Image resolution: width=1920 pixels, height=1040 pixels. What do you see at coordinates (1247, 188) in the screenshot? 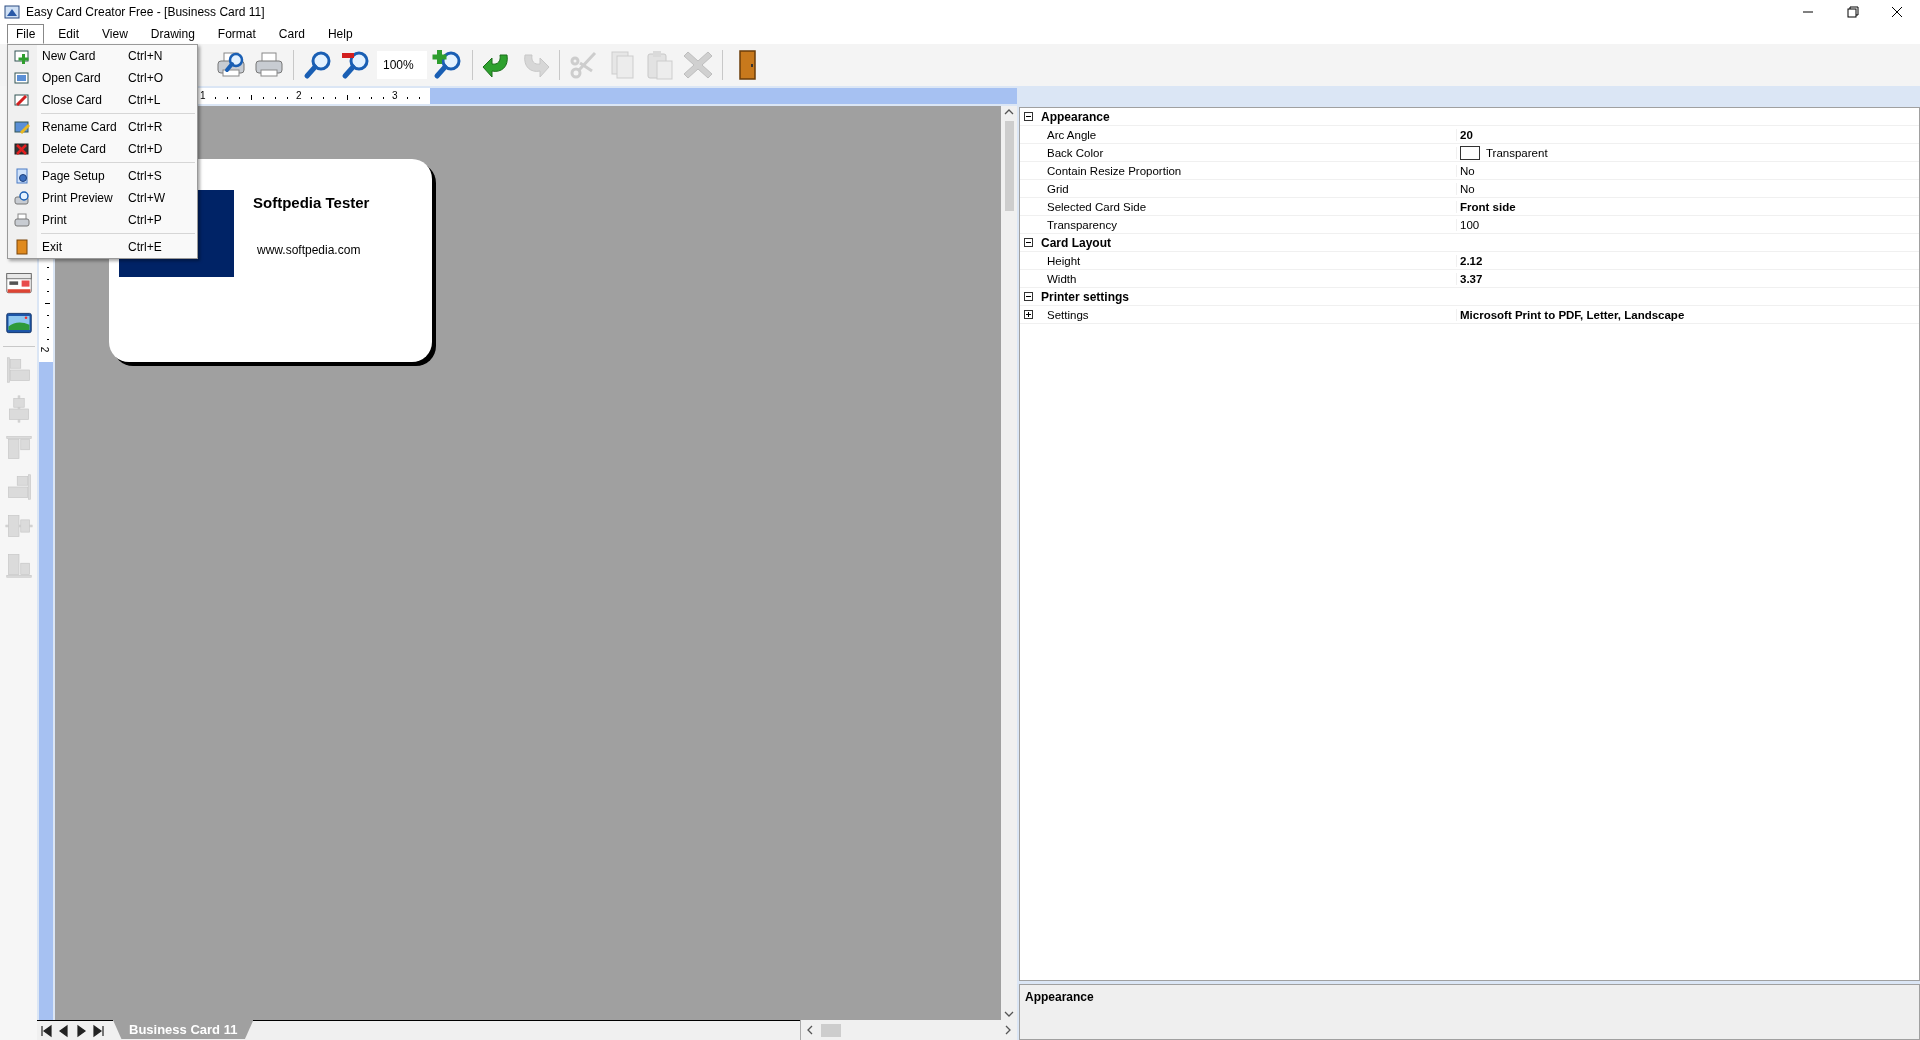
I see `property-name: Grid` at bounding box center [1247, 188].